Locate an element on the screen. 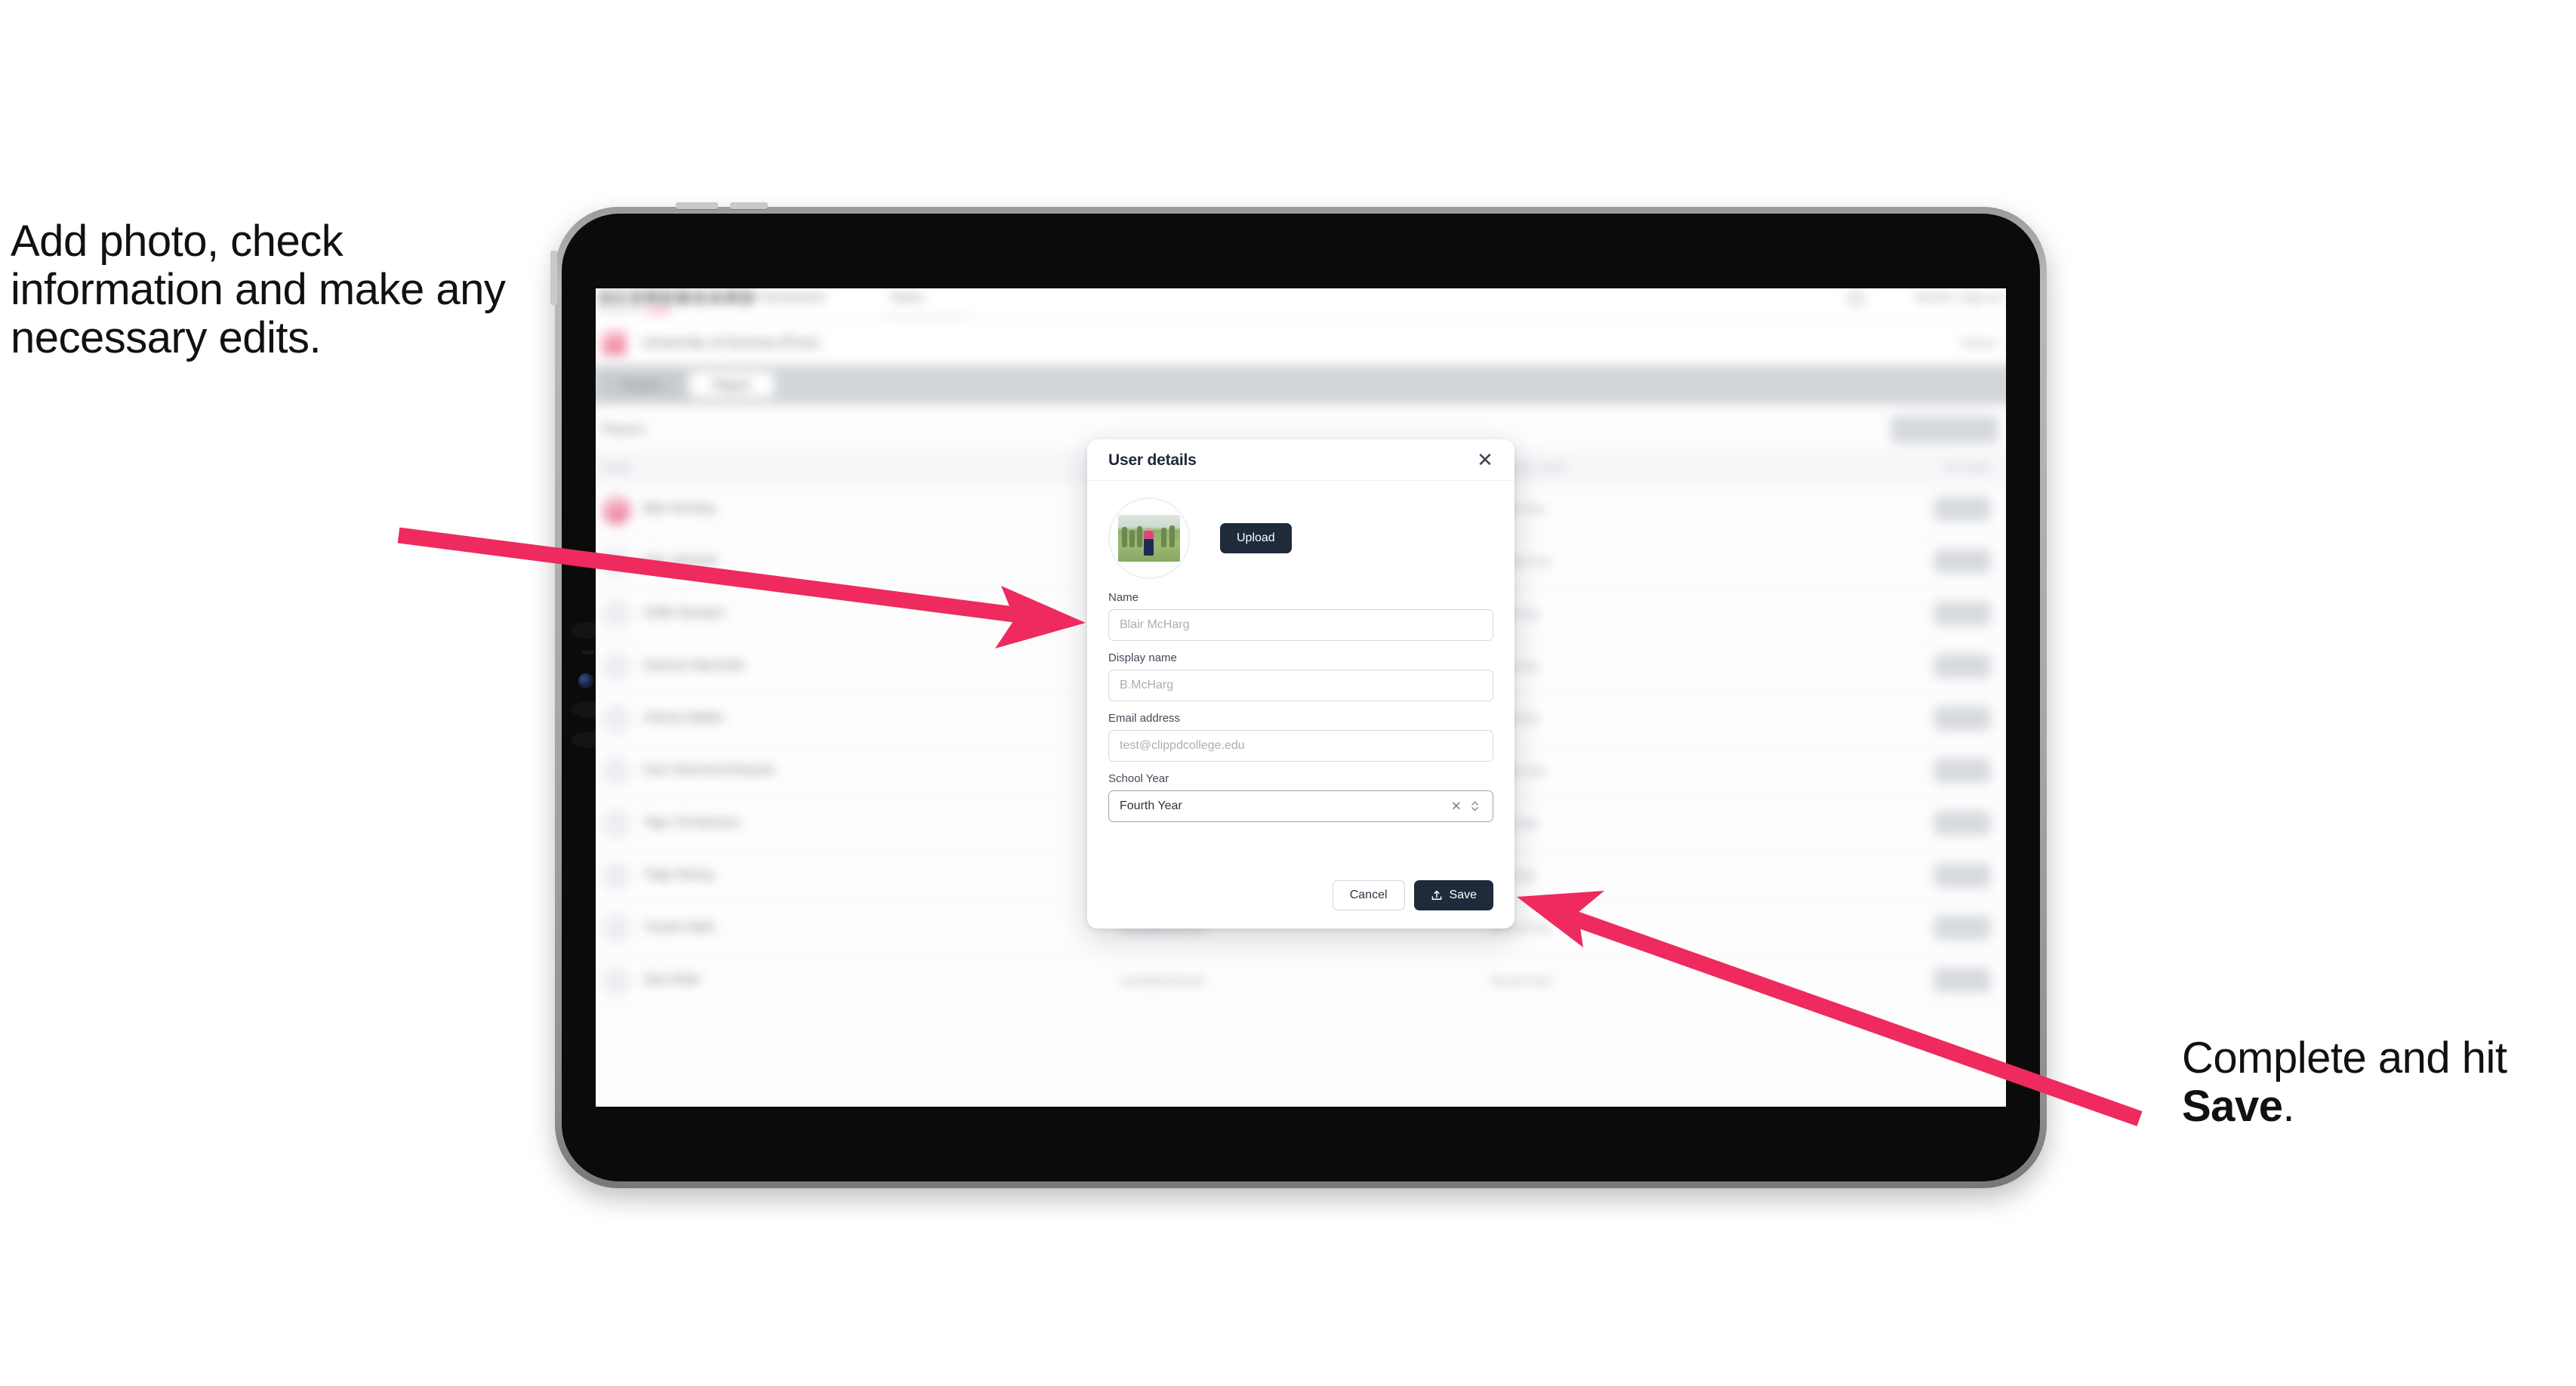  cell-name: Griffin Wouters is located at coordinates (684, 613).